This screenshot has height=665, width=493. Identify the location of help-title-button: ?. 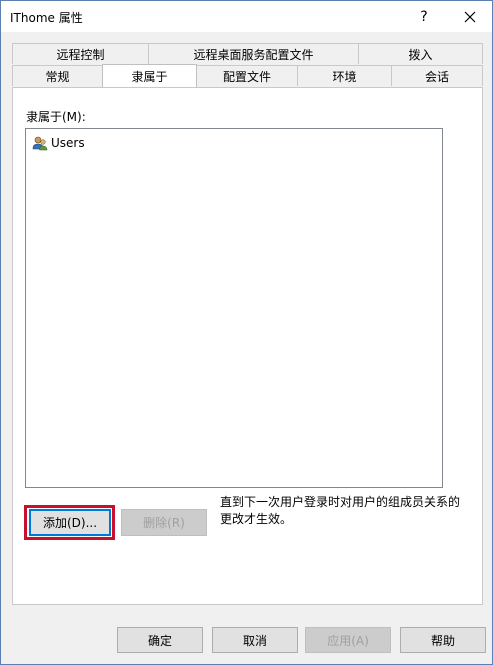
(424, 16).